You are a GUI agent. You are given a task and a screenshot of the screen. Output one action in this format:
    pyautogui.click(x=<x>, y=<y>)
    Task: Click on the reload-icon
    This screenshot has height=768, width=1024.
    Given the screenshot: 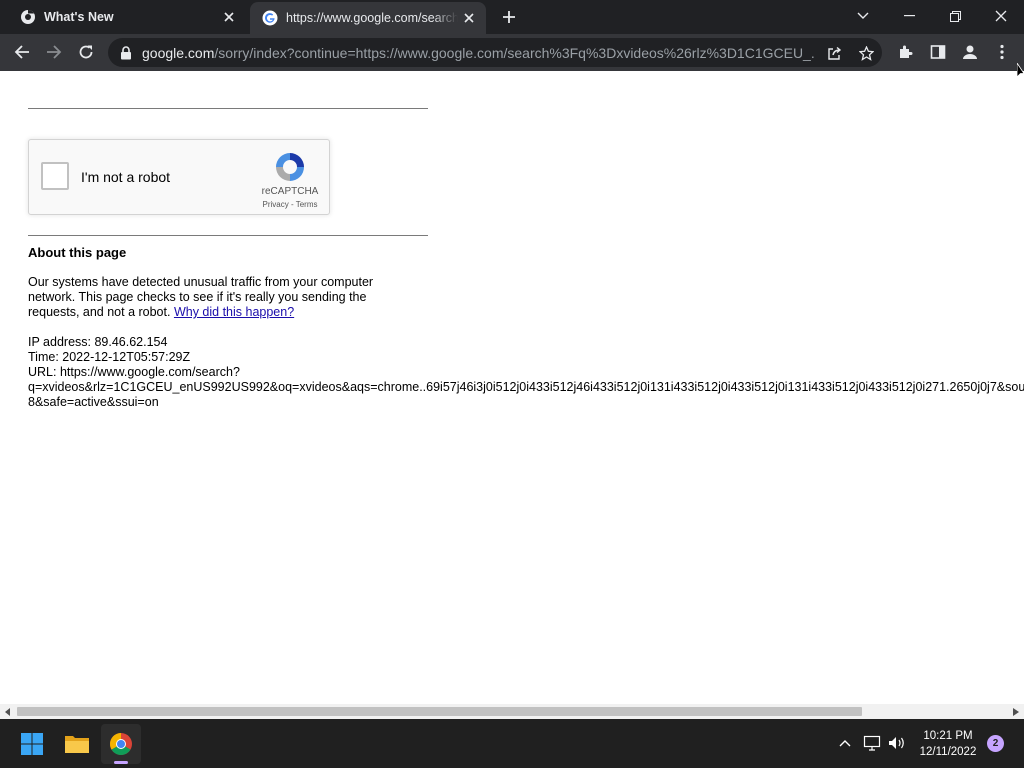 What is the action you would take?
    pyautogui.click(x=86, y=52)
    